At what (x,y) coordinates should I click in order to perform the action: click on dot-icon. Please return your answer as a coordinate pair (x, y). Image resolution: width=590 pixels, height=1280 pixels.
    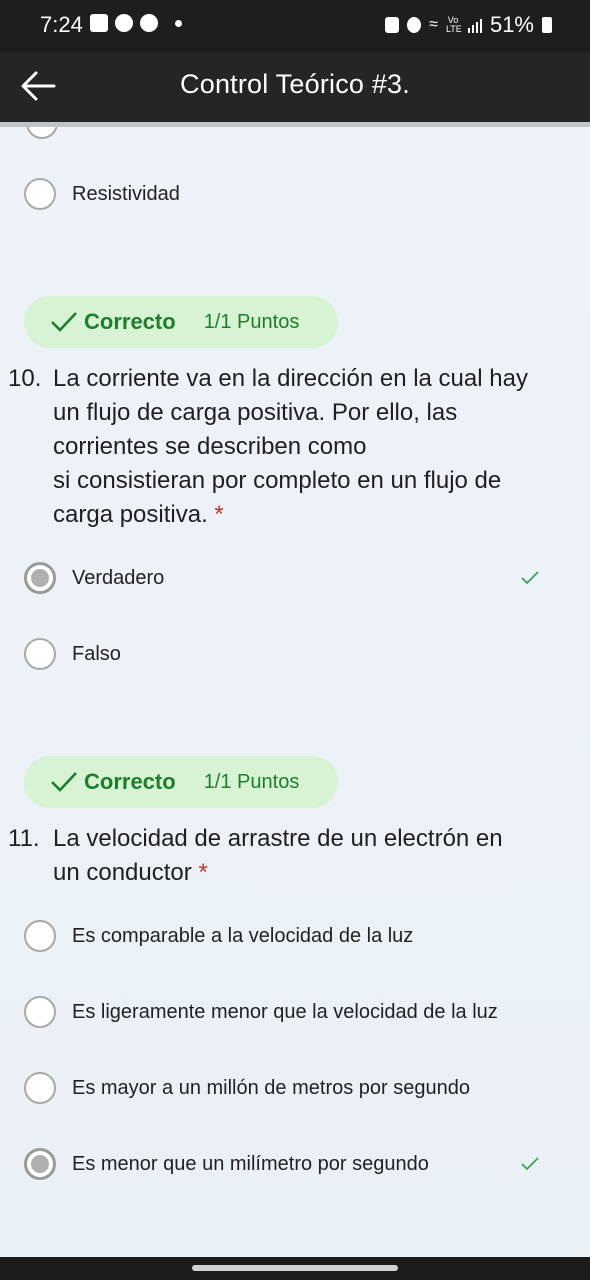
    Looking at the image, I should click on (178, 23).